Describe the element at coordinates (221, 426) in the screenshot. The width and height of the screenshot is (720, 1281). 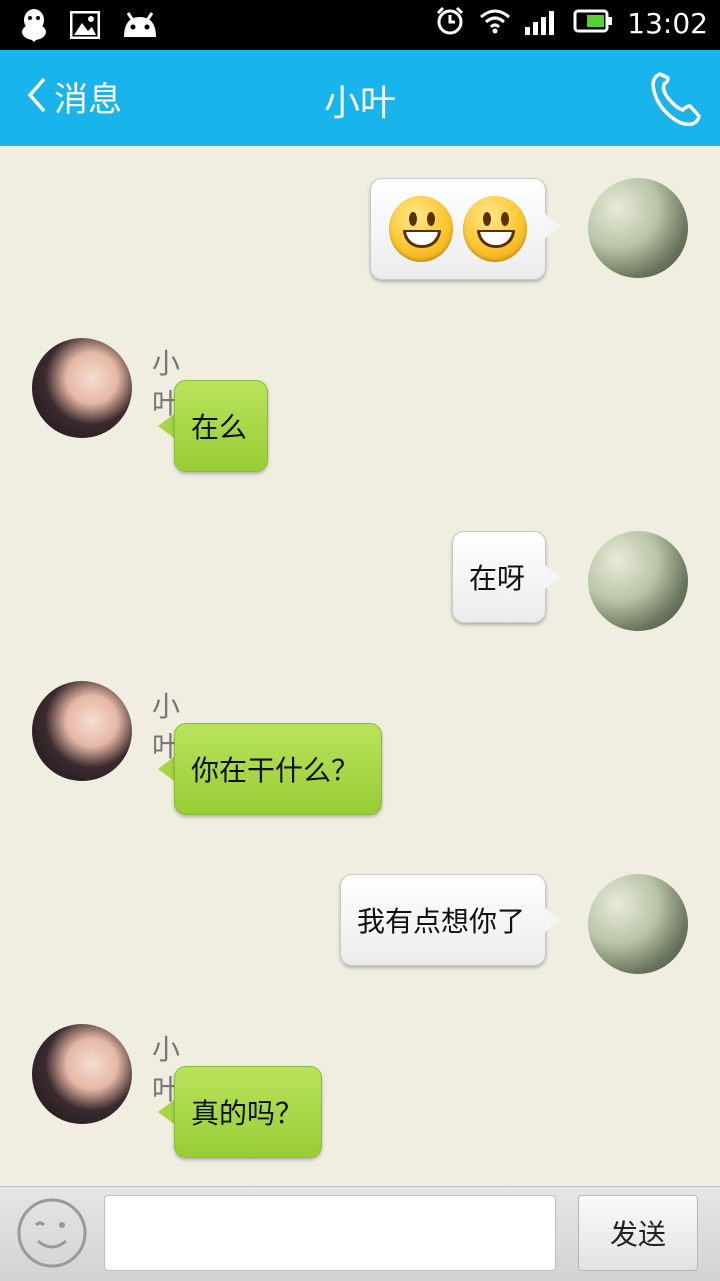
I see `message-bubble-her: 在么` at that location.